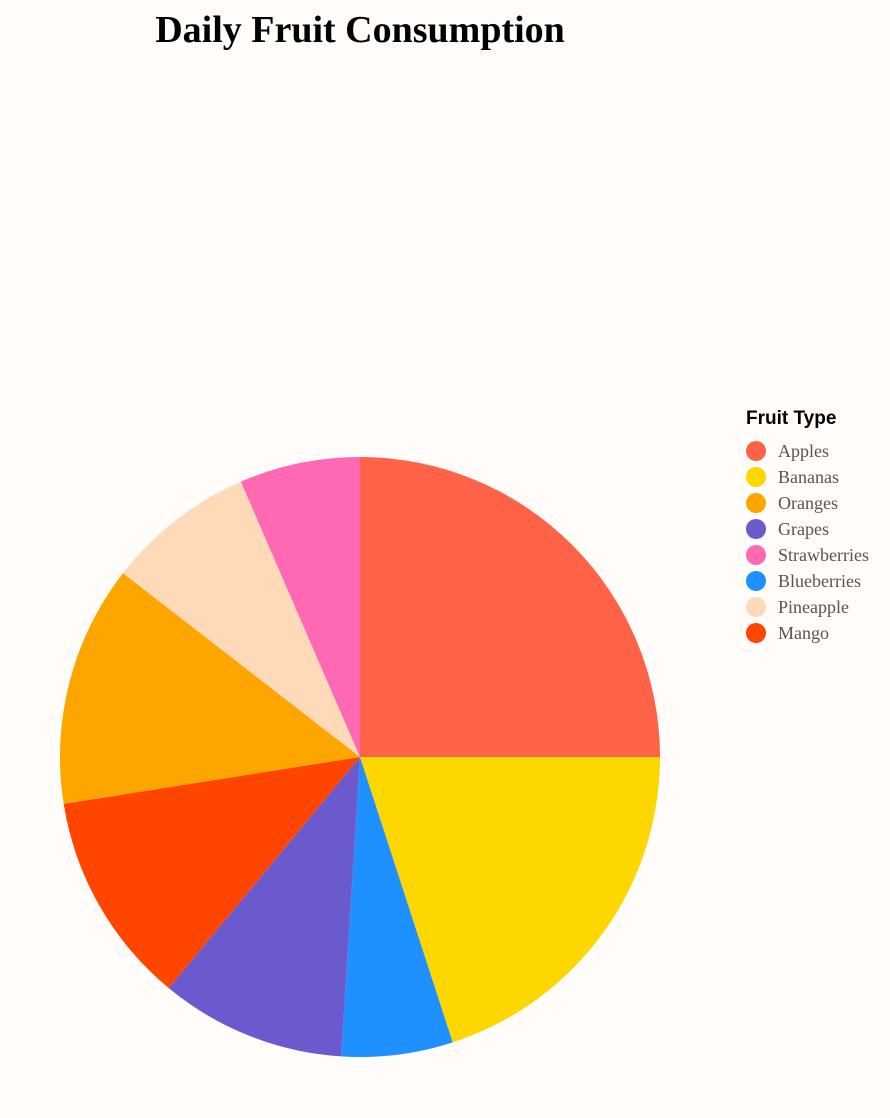  I want to click on legend-label: Bananas, so click(808, 476).